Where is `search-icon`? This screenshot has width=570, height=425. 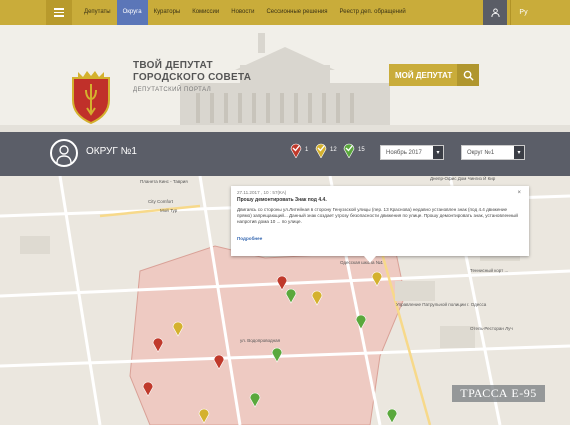 search-icon is located at coordinates (468, 75).